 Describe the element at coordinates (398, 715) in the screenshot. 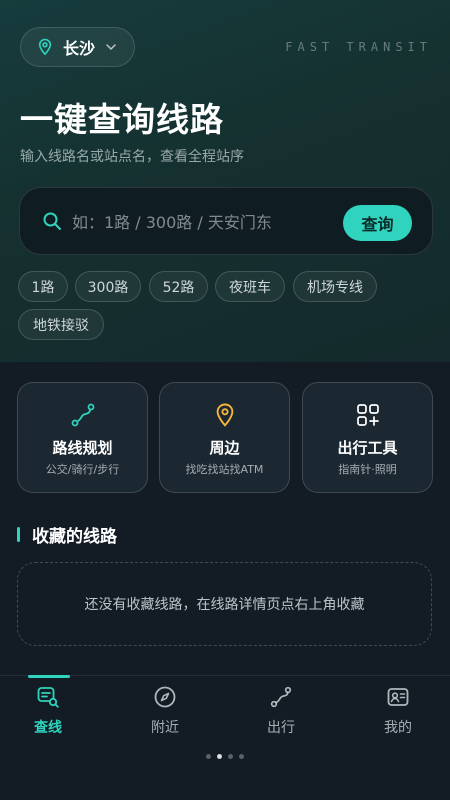

I see `tab-profile: 我的` at that location.